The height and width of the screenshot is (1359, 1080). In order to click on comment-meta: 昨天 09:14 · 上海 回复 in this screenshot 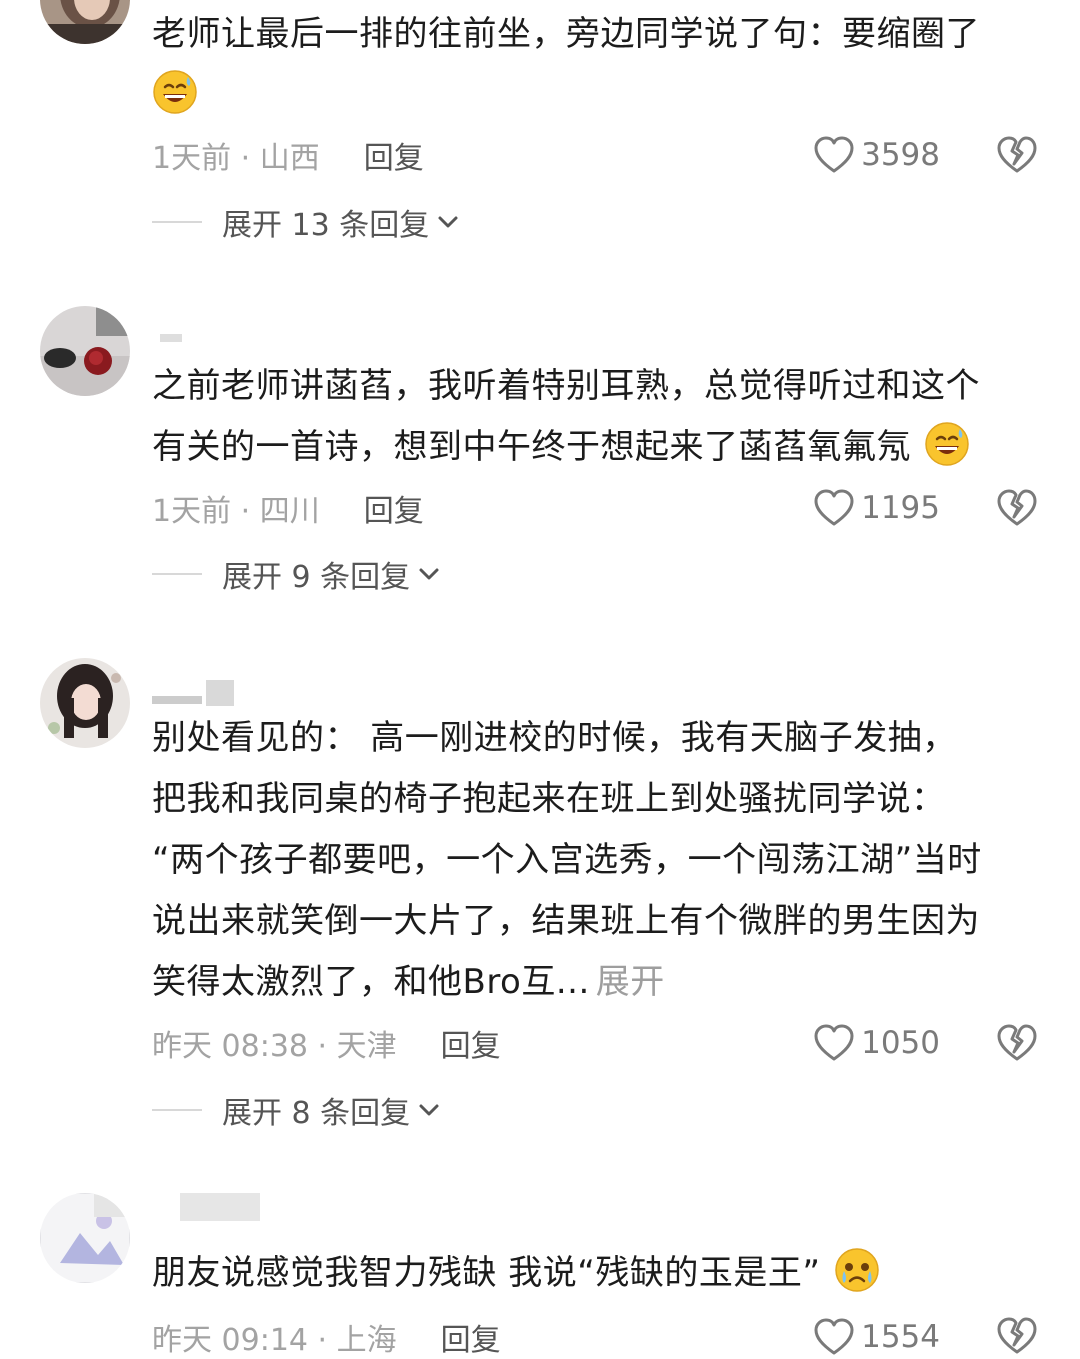, I will do `click(326, 1337)`.